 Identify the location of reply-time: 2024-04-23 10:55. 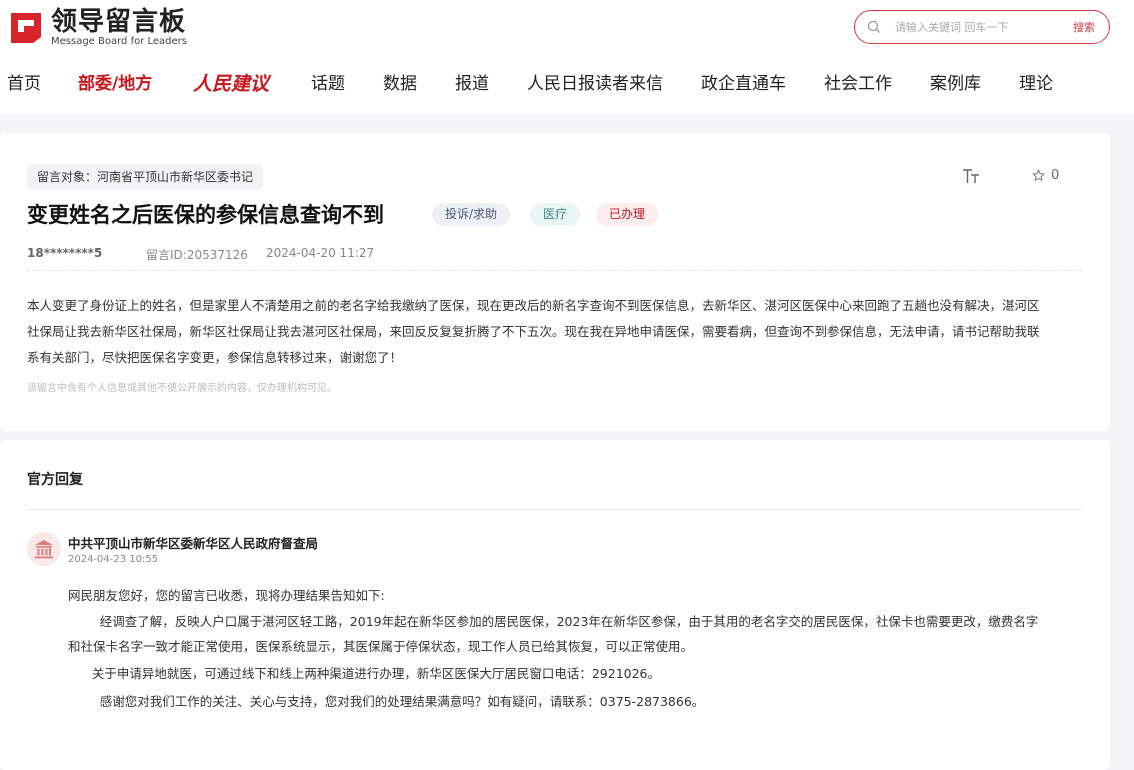
(113, 559).